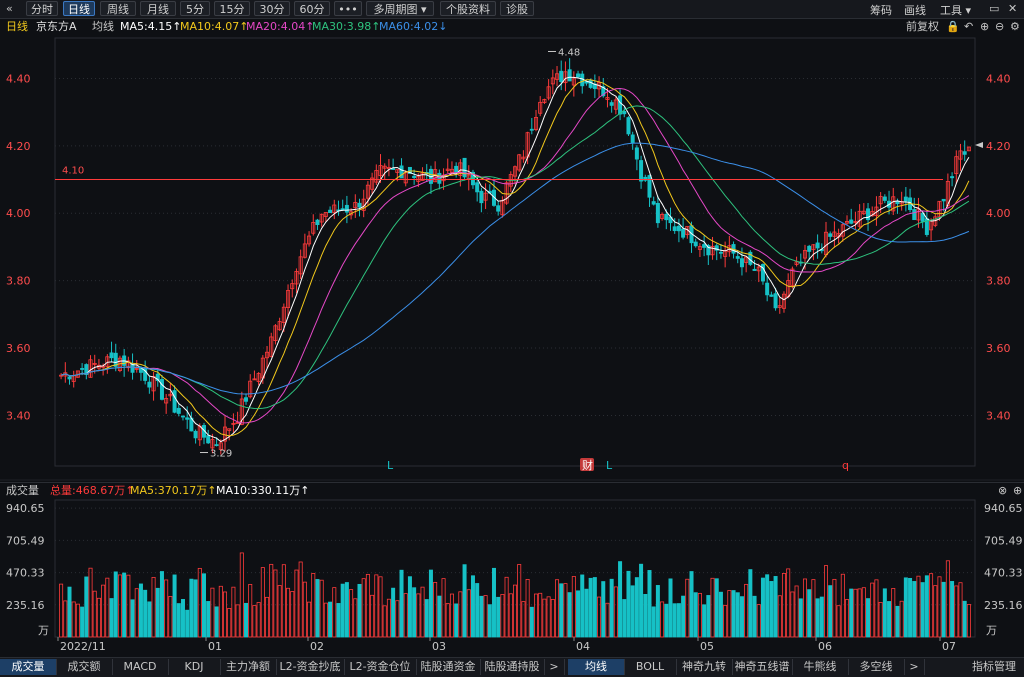  Describe the element at coordinates (820, 667) in the screenshot. I see `indicator-tab-14: 牛熊线` at that location.